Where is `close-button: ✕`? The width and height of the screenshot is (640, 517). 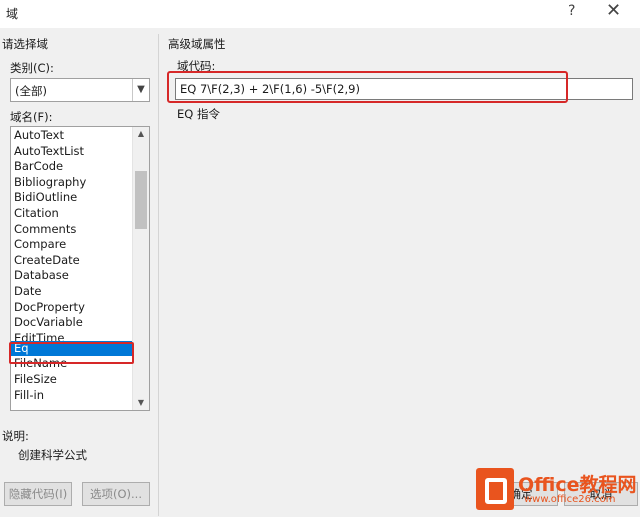 close-button: ✕ is located at coordinates (613, 10).